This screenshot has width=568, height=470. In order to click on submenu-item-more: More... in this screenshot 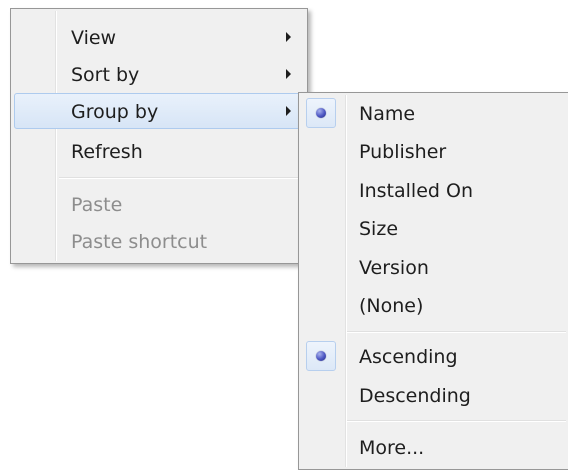, I will do `click(434, 447)`.